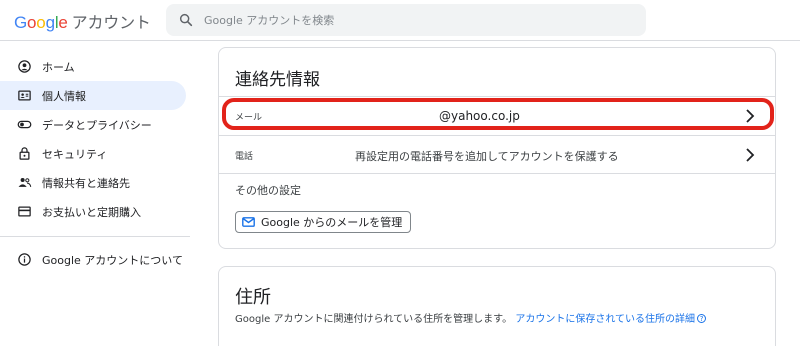 The height and width of the screenshot is (346, 800). What do you see at coordinates (24, 96) in the screenshot?
I see `id-card-icon` at bounding box center [24, 96].